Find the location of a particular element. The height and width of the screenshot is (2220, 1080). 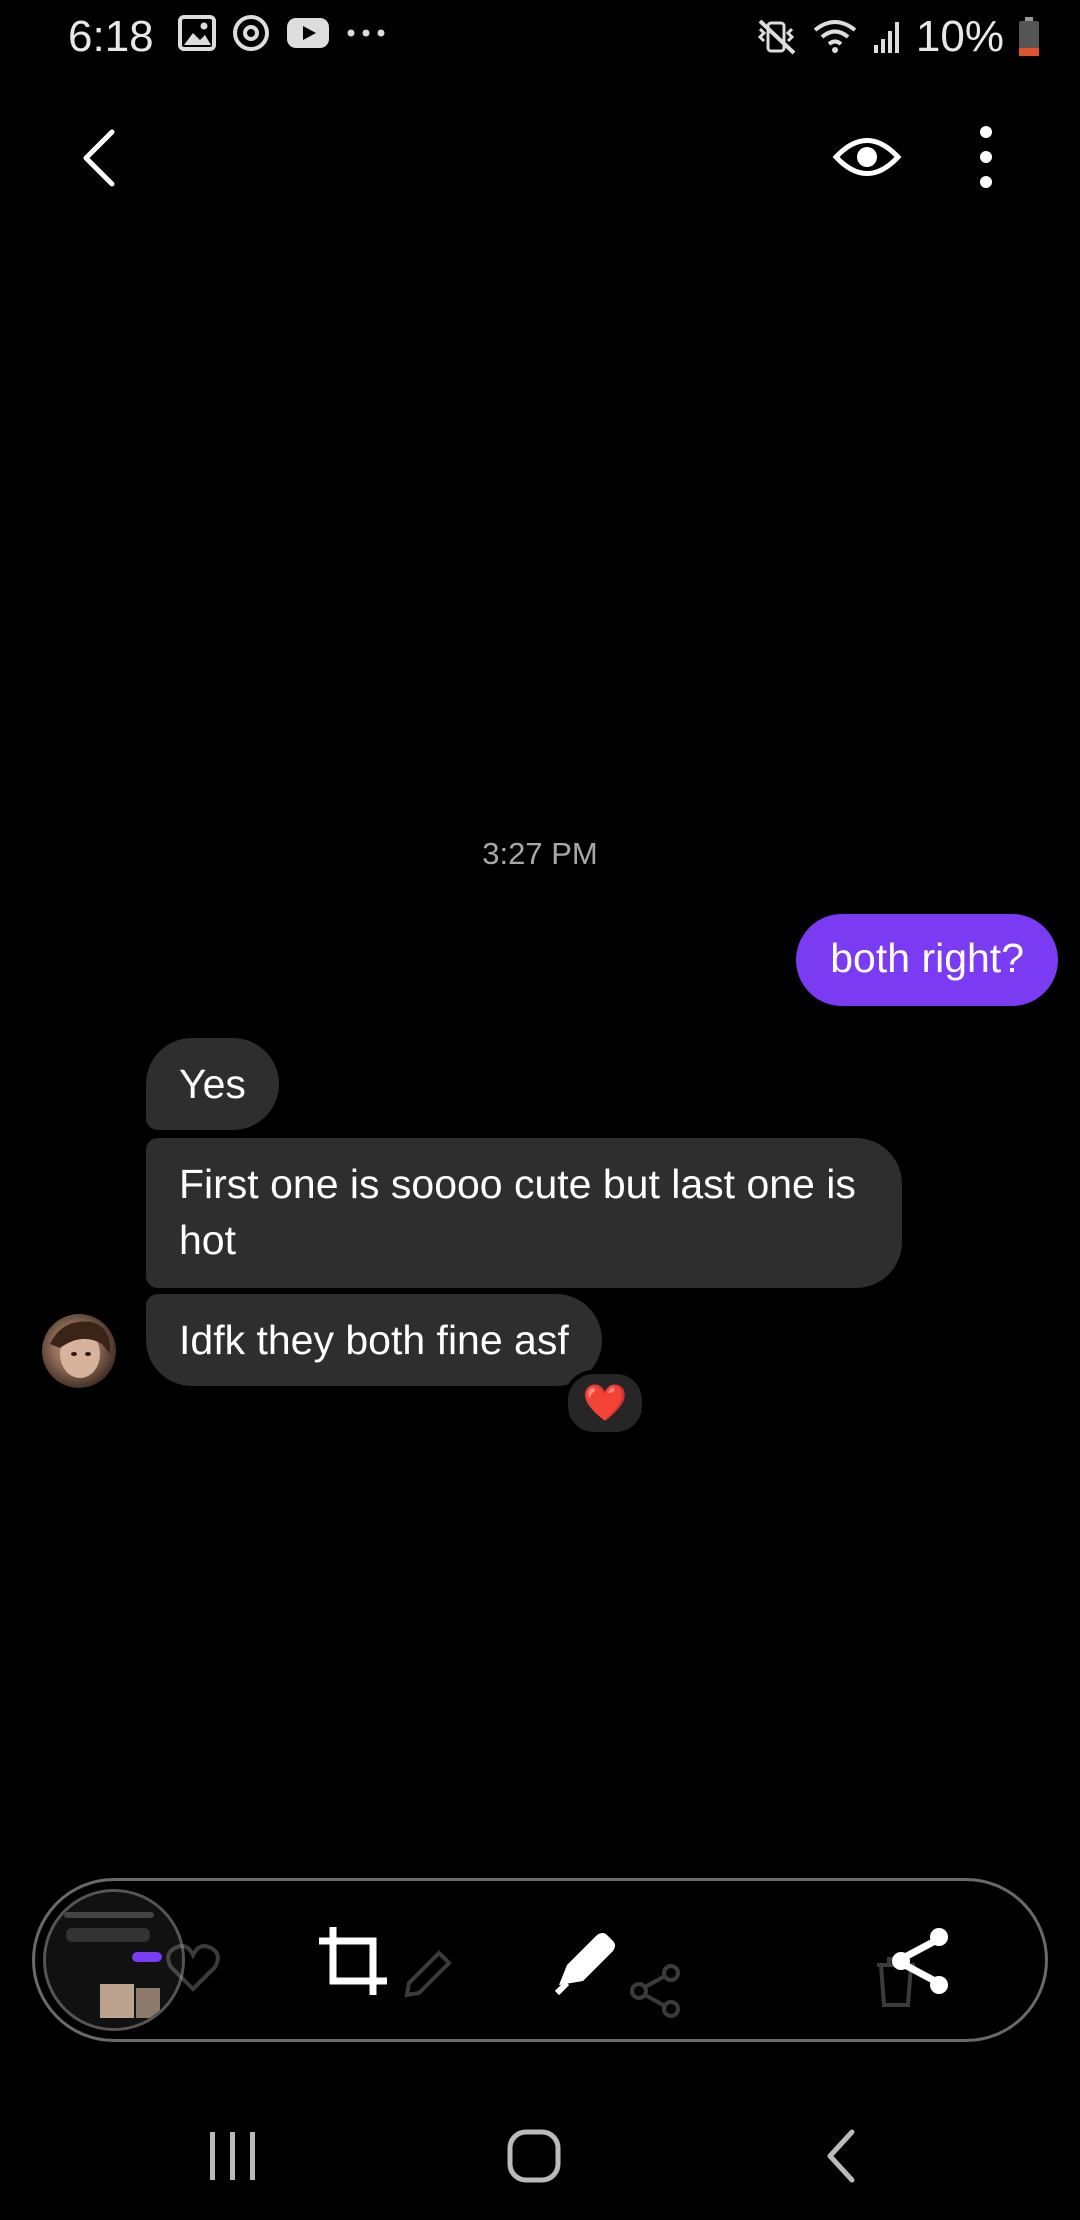

reaction-badge: ❤️ is located at coordinates (605, 1403).